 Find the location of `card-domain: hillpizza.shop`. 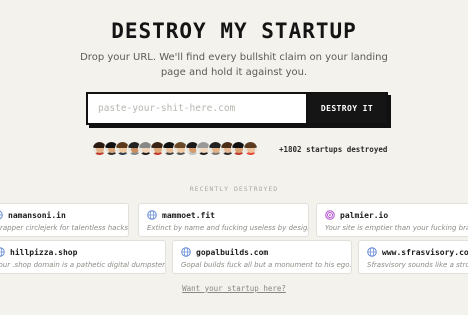

card-domain: hillpizza.shop is located at coordinates (44, 252).